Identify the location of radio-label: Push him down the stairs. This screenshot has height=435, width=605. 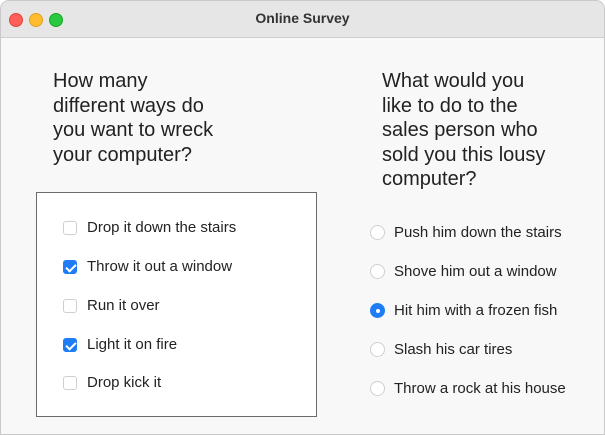
(478, 232).